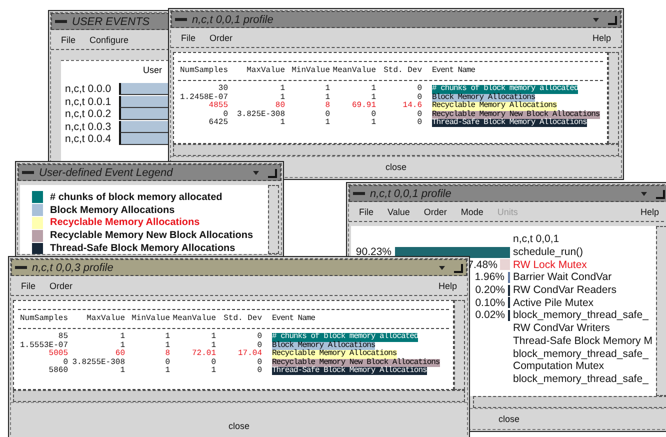  Describe the element at coordinates (279, 106) in the screenshot. I see `table-cell-text: 80` at that location.